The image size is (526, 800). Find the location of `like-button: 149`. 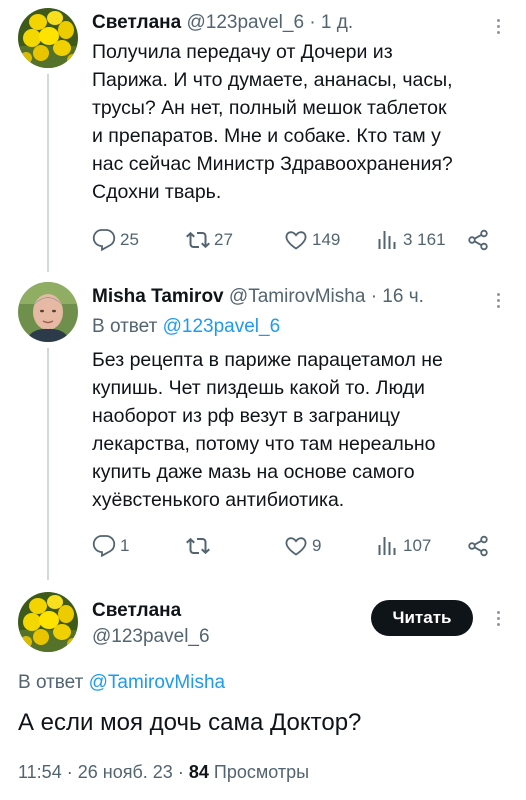

like-button: 149 is located at coordinates (312, 240).